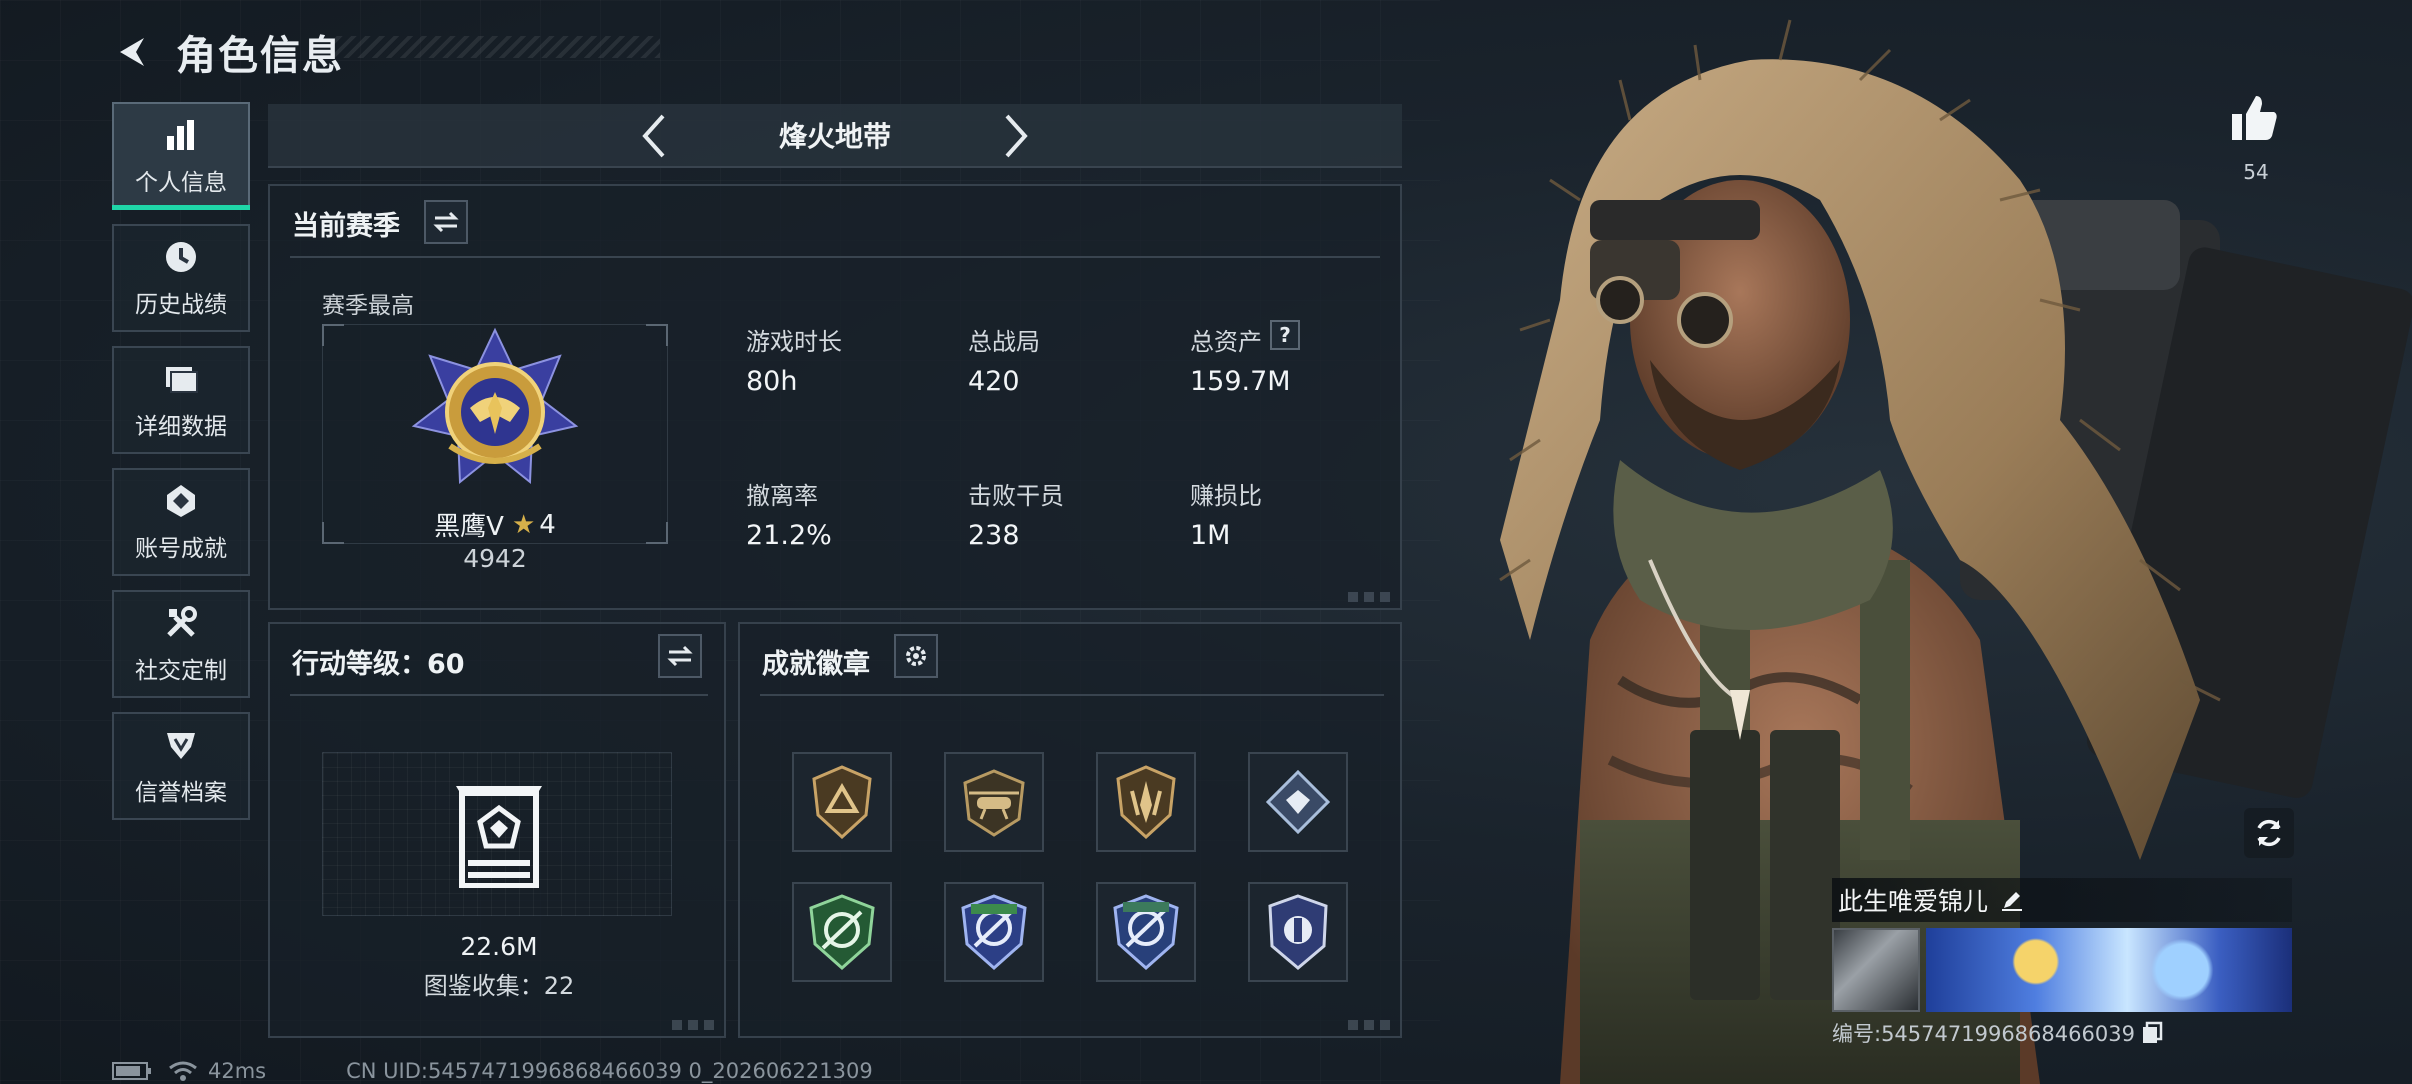  Describe the element at coordinates (469, 527) in the screenshot. I see `rank-name: 黑鹰V` at that location.